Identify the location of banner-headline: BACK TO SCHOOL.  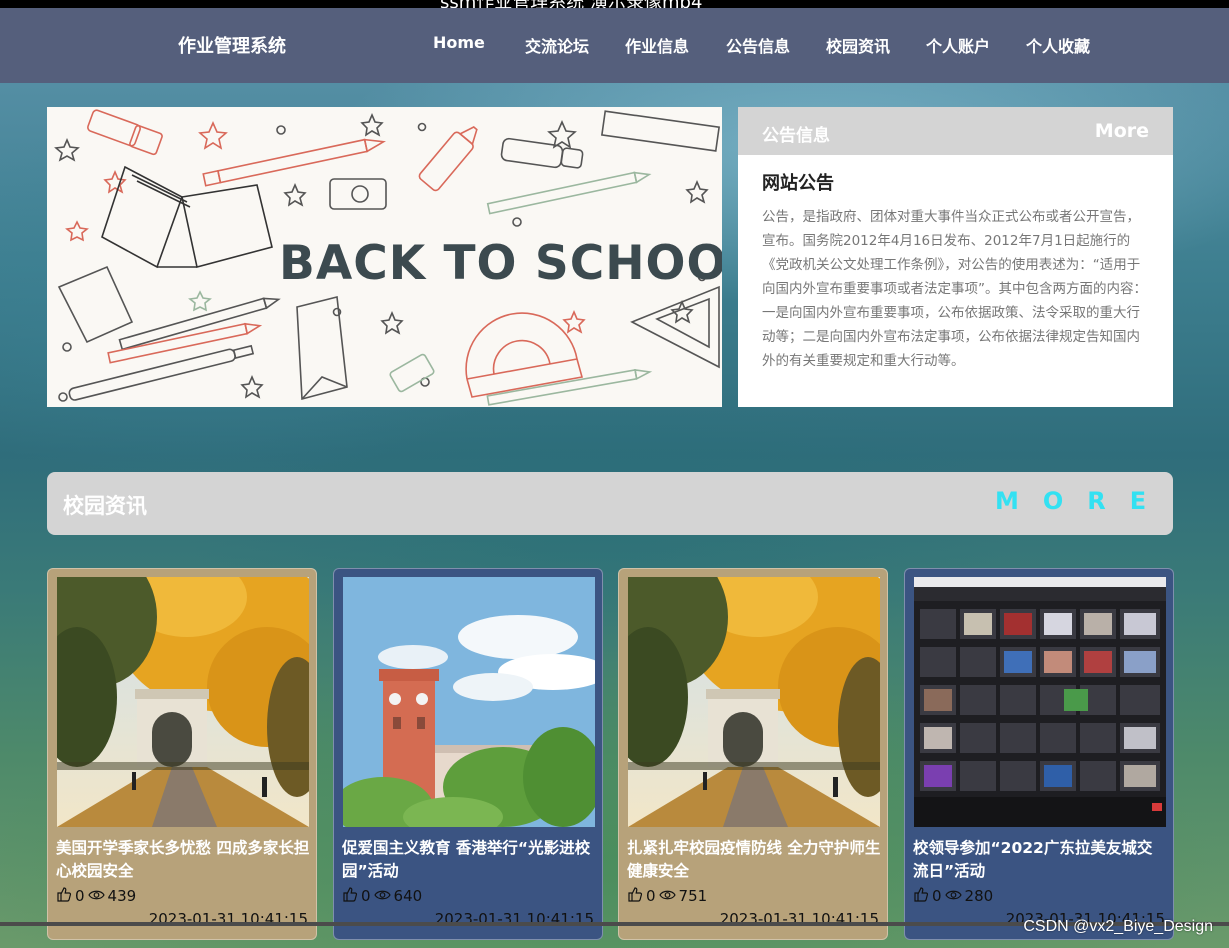
(500, 263).